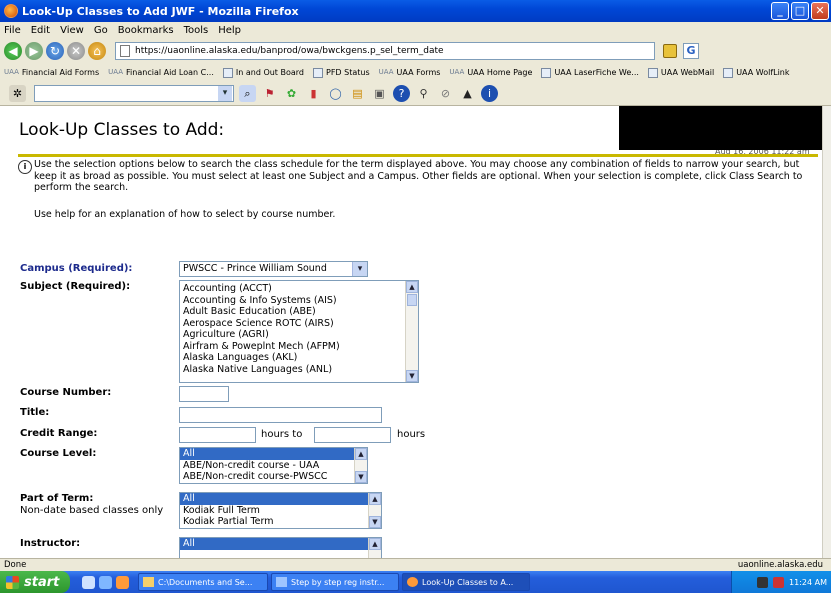  I want to click on list-item: Aerospace Science ROTC (AIRS), so click(299, 324).